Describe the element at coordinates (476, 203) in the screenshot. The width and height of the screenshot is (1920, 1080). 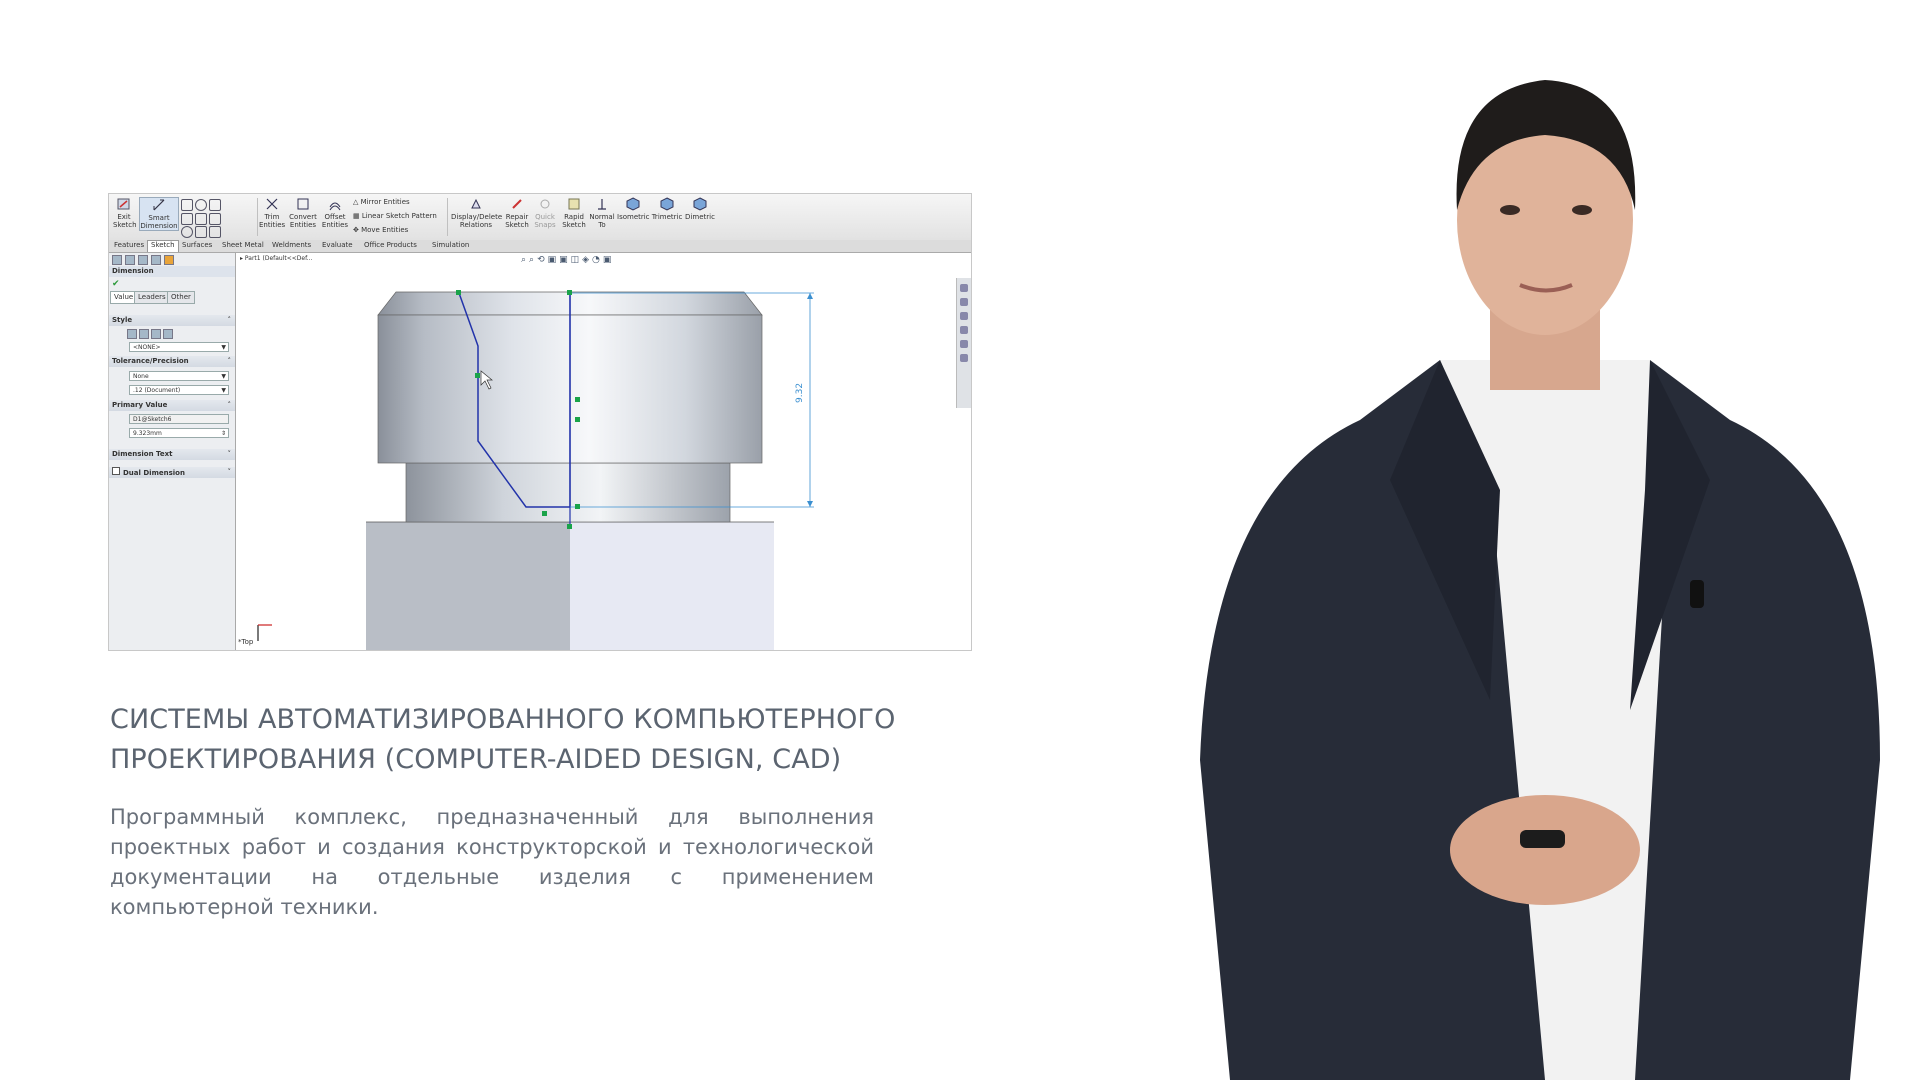
I see `relations-icon` at that location.